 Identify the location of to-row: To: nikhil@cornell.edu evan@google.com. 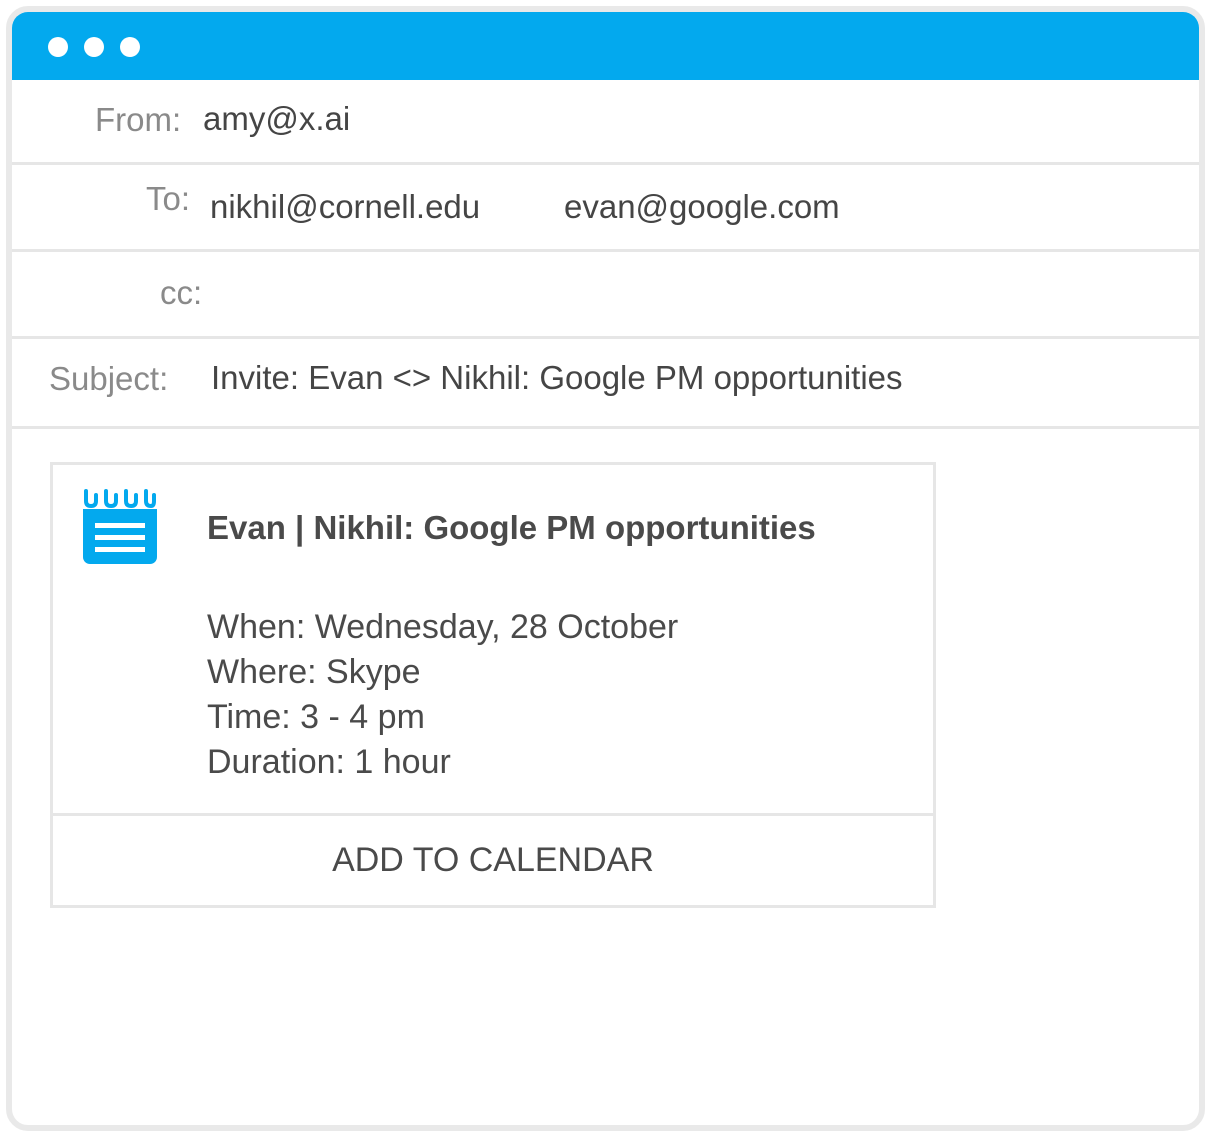
(605, 208).